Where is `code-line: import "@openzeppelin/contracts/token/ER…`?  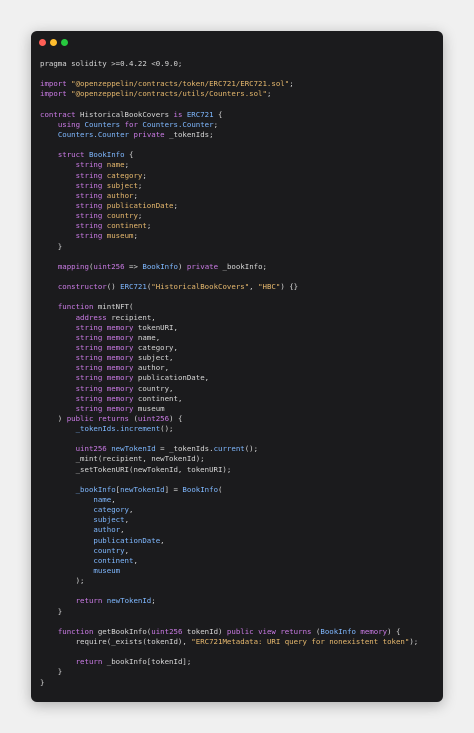
code-line: import "@openzeppelin/contracts/token/ER… is located at coordinates (239, 84).